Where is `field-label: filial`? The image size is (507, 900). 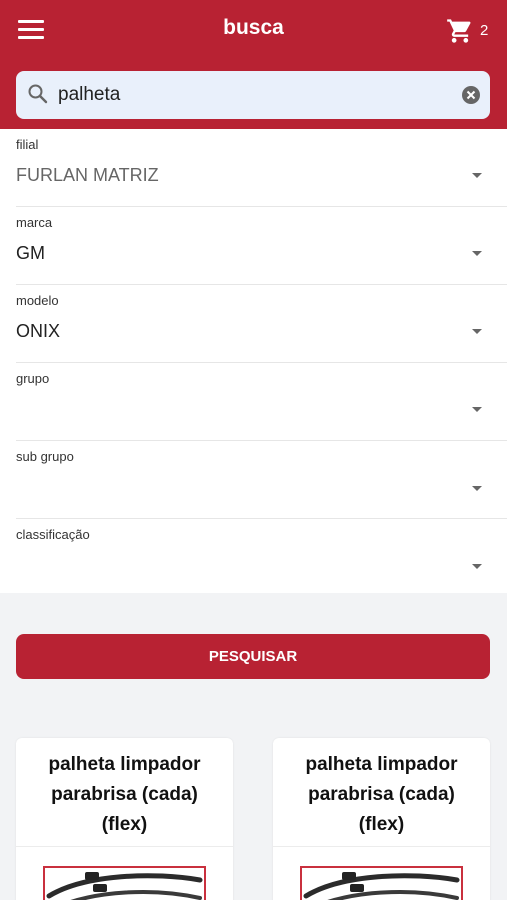 field-label: filial is located at coordinates (27, 144).